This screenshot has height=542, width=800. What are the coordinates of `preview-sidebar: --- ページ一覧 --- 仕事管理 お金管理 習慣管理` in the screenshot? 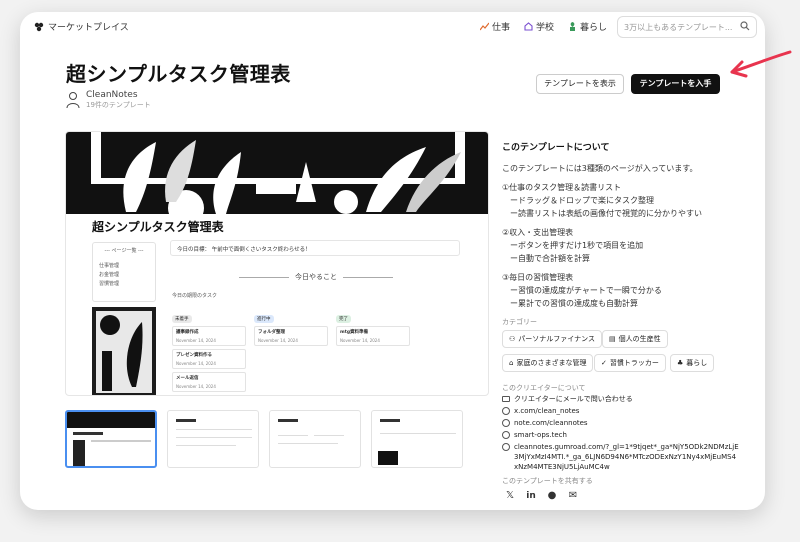 It's located at (124, 272).